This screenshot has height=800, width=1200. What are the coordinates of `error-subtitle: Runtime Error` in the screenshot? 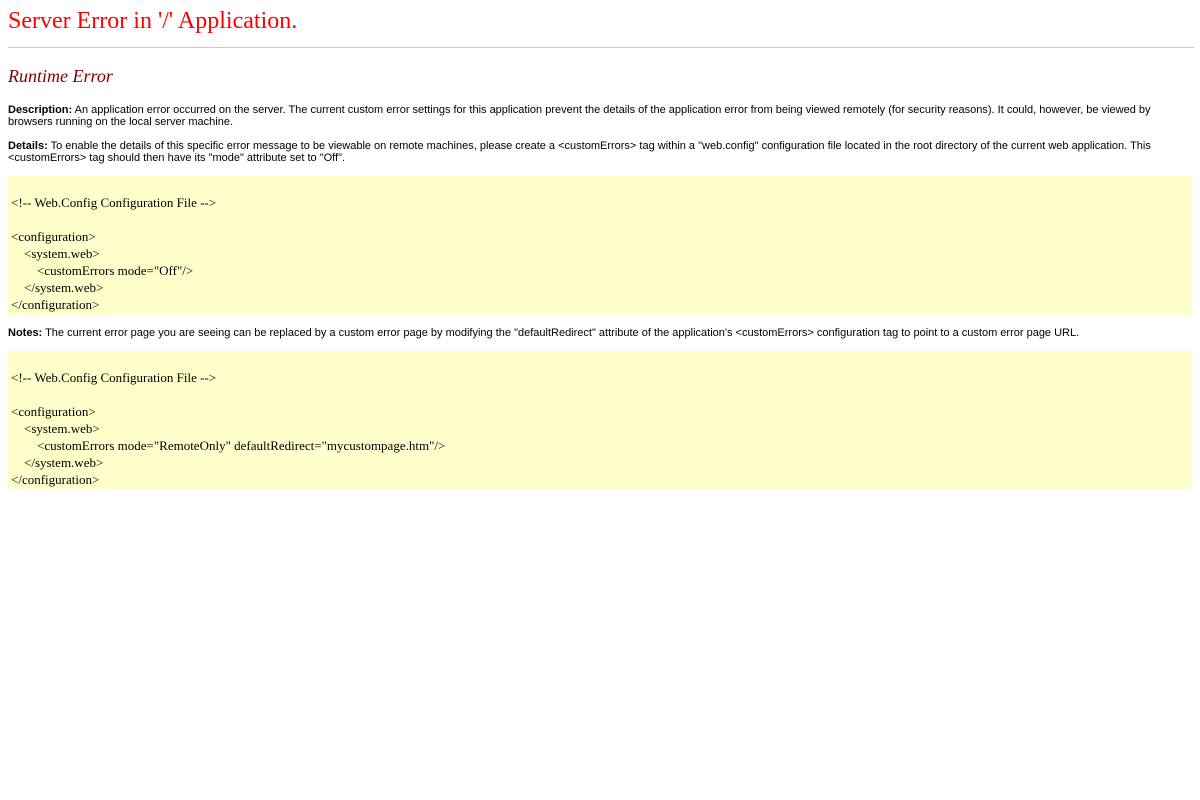 It's located at (60, 76).